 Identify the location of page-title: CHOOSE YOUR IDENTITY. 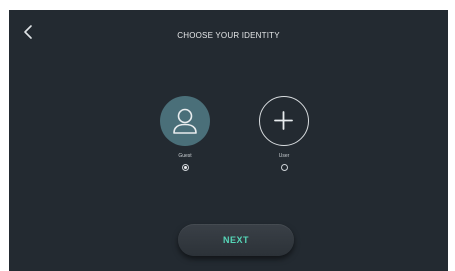
(228, 35).